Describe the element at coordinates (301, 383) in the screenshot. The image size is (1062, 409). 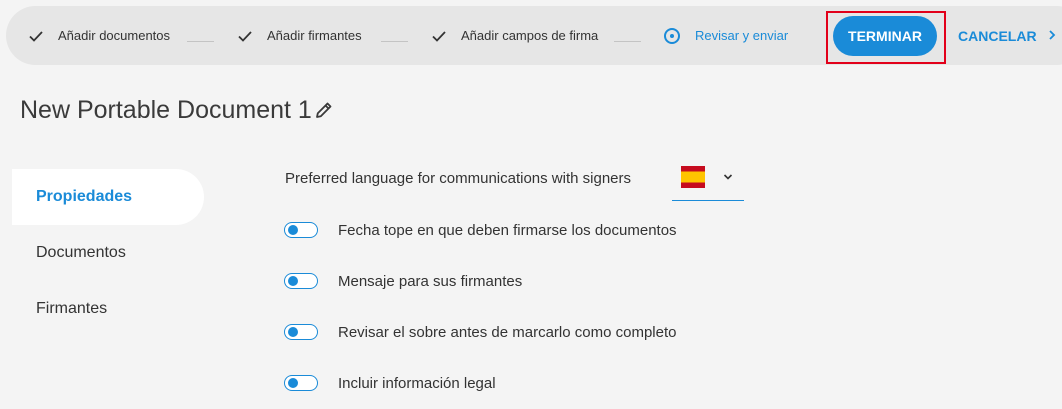
I see `legal-info-toggle` at that location.